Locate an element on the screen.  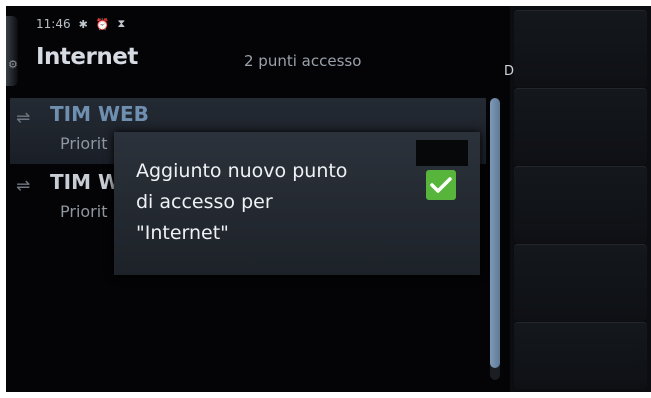
scrollbar-thumb is located at coordinates (495, 233).